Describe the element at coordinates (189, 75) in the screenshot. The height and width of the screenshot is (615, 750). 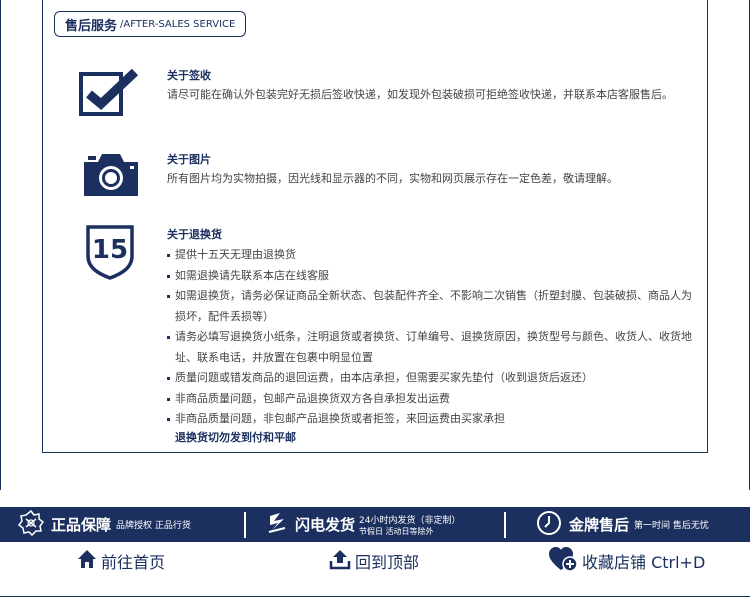
I see `receipt-title: 关于签收` at that location.